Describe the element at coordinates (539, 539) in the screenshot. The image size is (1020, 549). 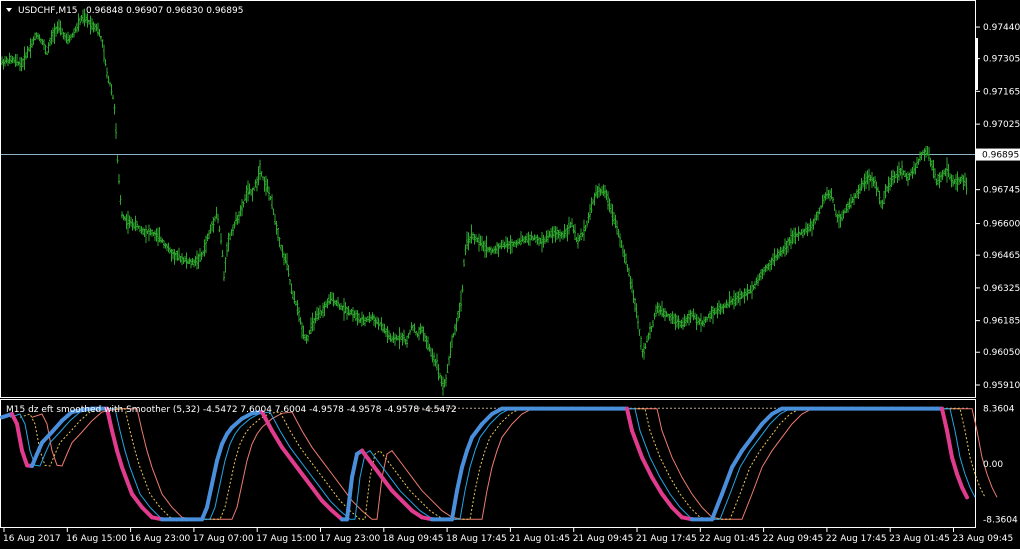
I see `time-tick-label: 21 Aug 01:45` at that location.